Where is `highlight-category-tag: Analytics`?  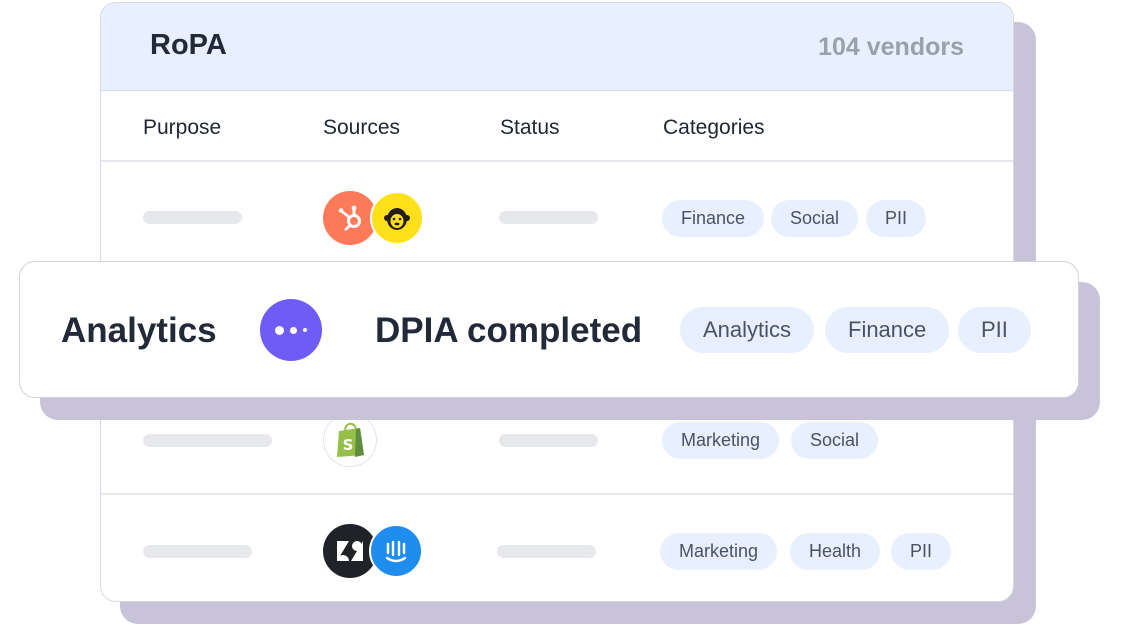
highlight-category-tag: Analytics is located at coordinates (747, 330).